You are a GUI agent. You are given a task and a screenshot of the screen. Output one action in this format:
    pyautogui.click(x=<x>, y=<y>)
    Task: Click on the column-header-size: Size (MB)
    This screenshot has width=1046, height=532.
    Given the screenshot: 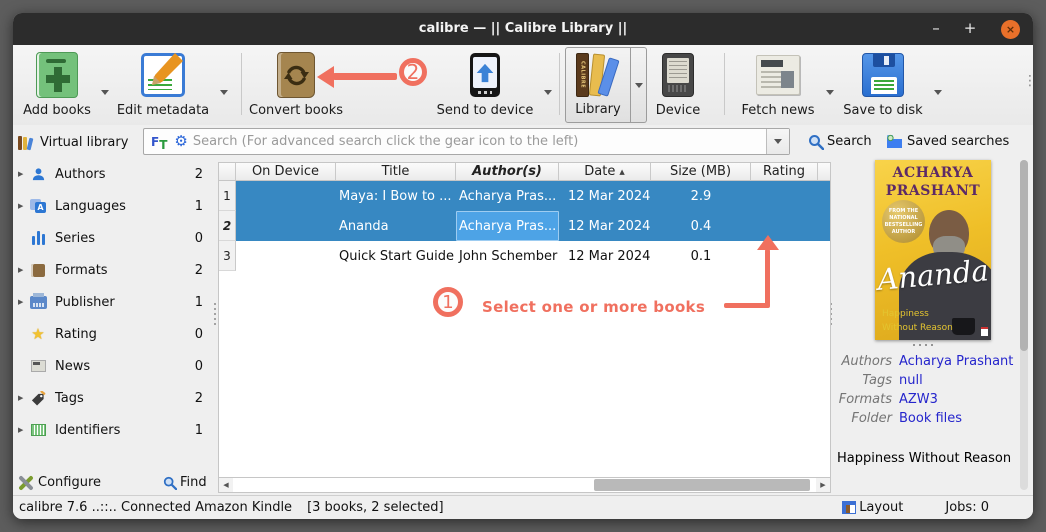 What is the action you would take?
    pyautogui.click(x=701, y=171)
    